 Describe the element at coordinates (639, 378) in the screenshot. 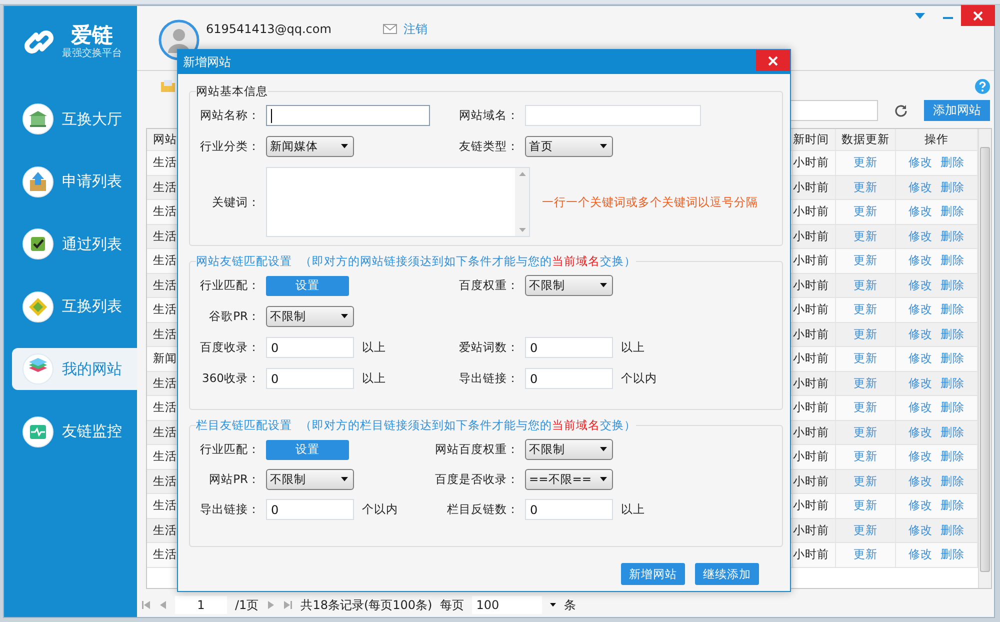

I see `unit-label: 个以内` at that location.